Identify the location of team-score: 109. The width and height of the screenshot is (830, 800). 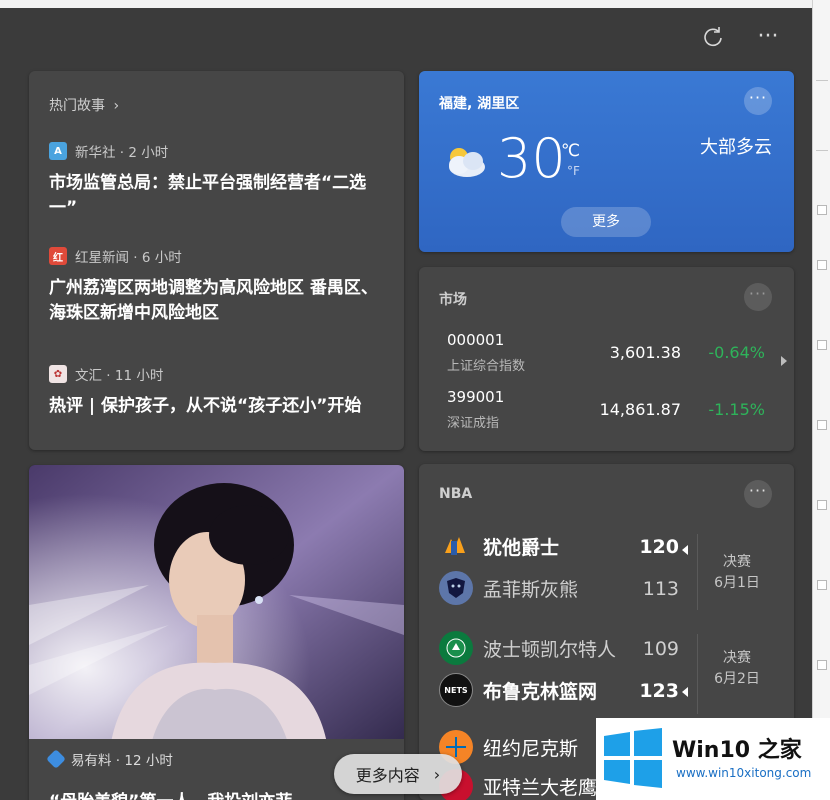
(660, 649).